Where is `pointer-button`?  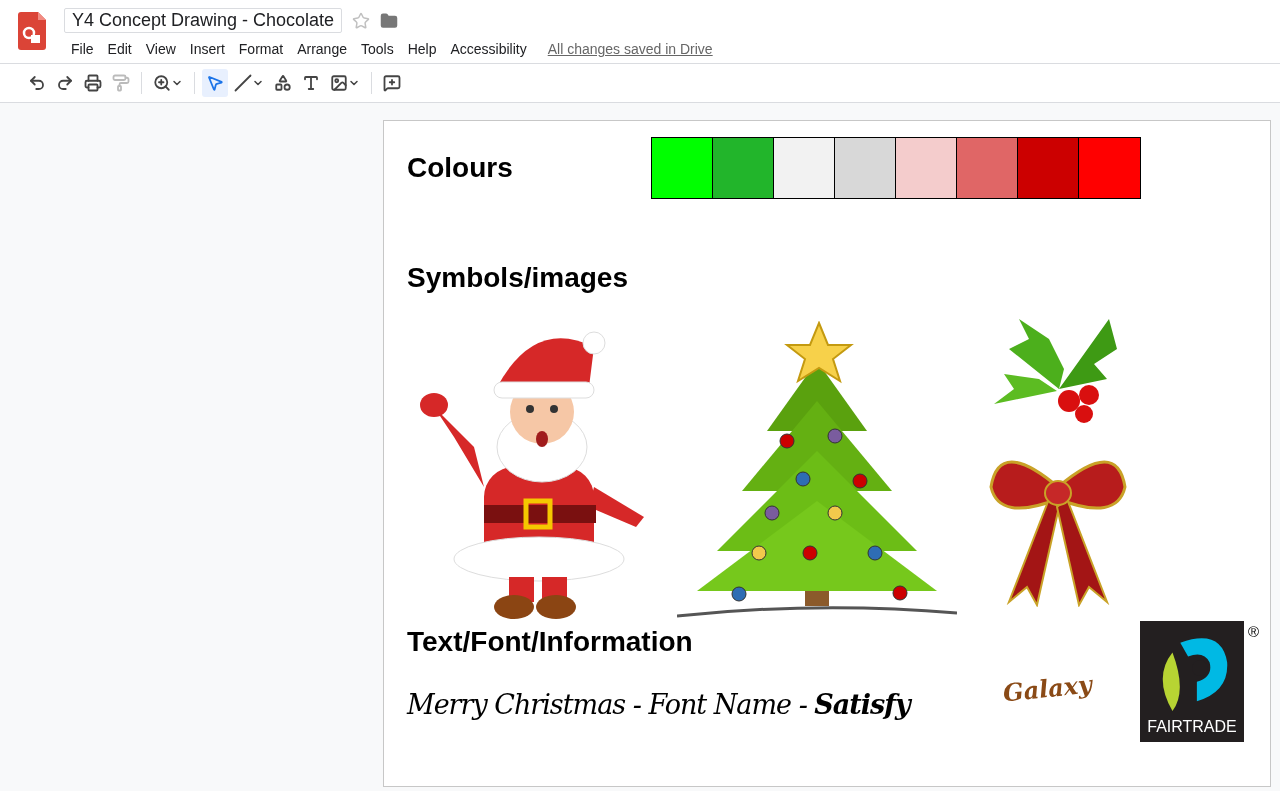
pointer-button is located at coordinates (215, 83).